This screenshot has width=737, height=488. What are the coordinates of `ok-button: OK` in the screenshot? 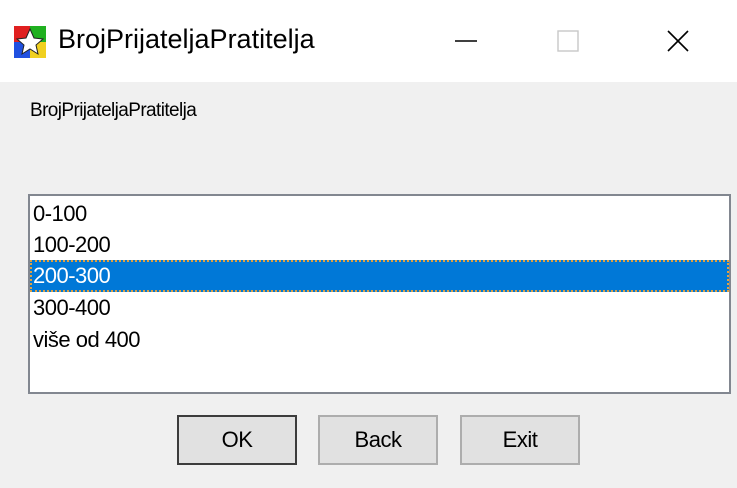 It's located at (237, 440).